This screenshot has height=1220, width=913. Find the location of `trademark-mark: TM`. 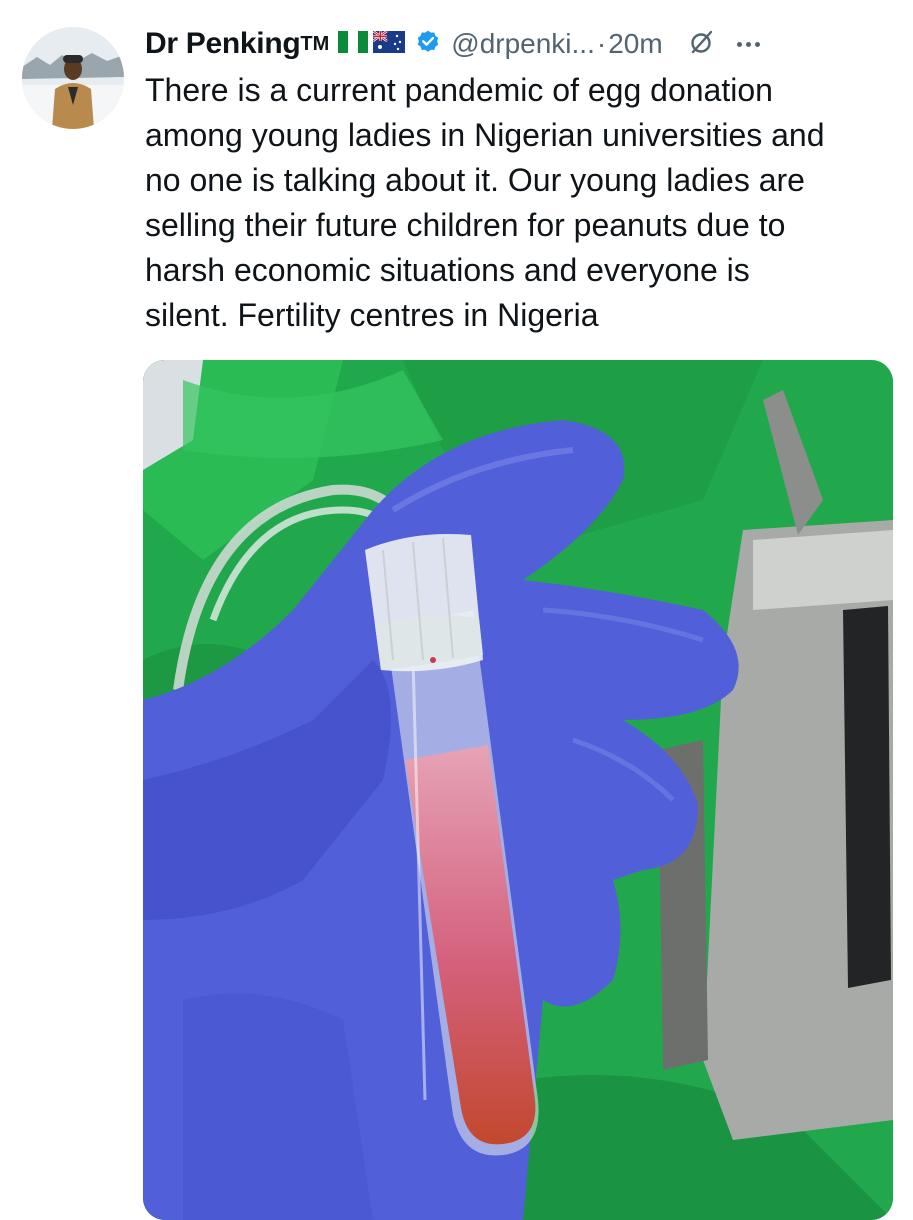

trademark-mark: TM is located at coordinates (315, 43).